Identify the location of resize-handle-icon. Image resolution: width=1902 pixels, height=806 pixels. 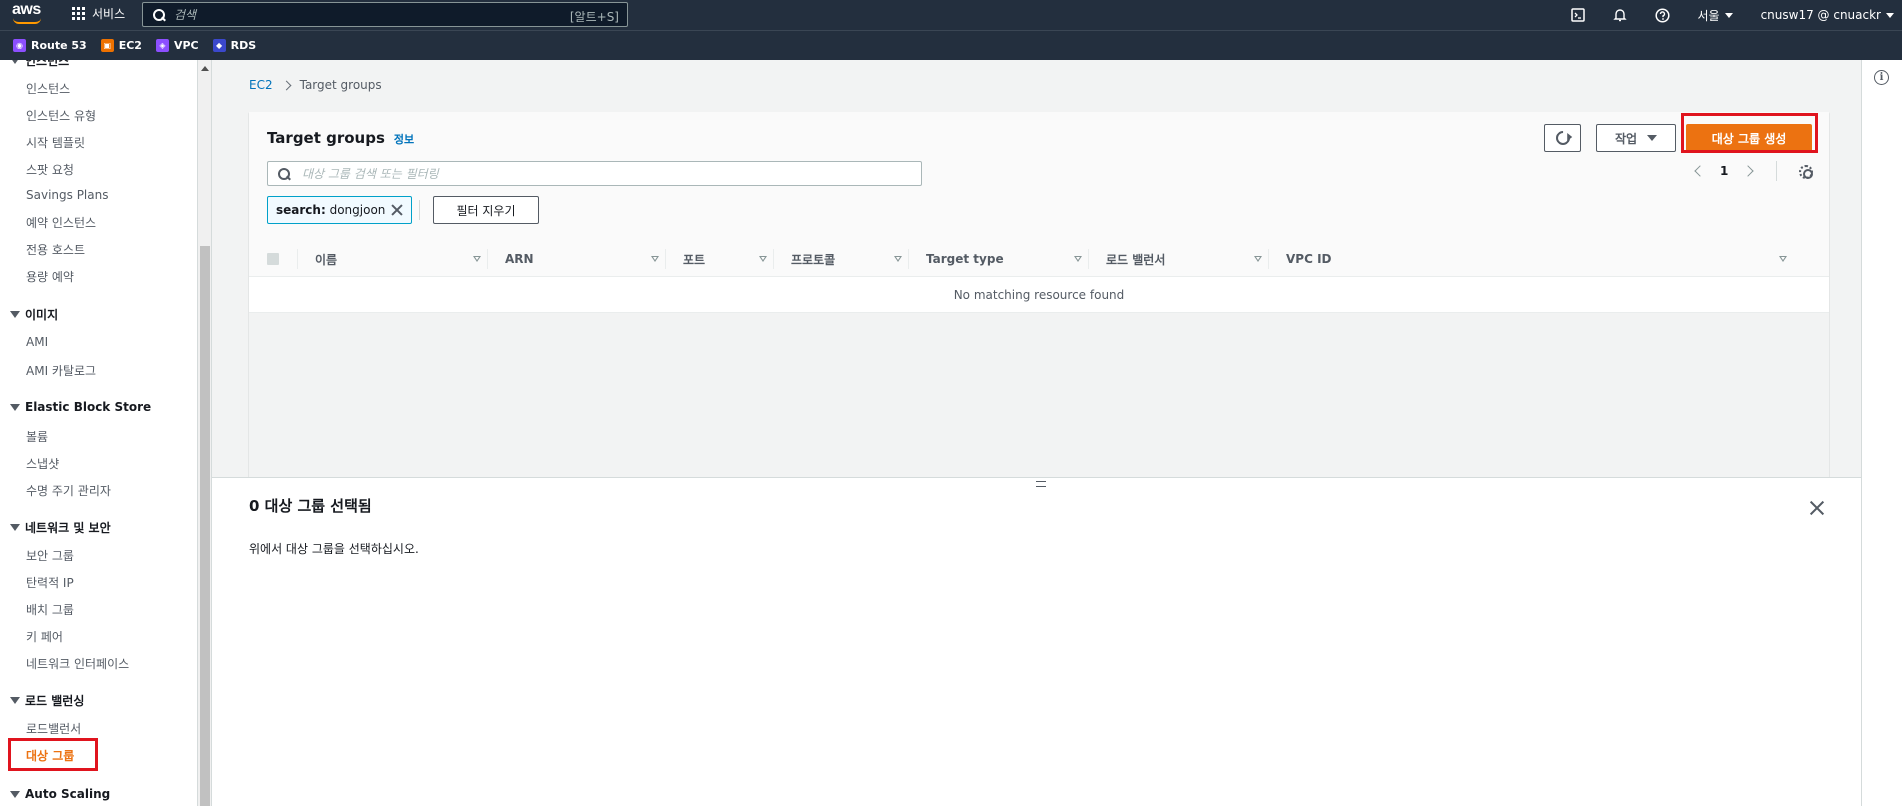
(1041, 484).